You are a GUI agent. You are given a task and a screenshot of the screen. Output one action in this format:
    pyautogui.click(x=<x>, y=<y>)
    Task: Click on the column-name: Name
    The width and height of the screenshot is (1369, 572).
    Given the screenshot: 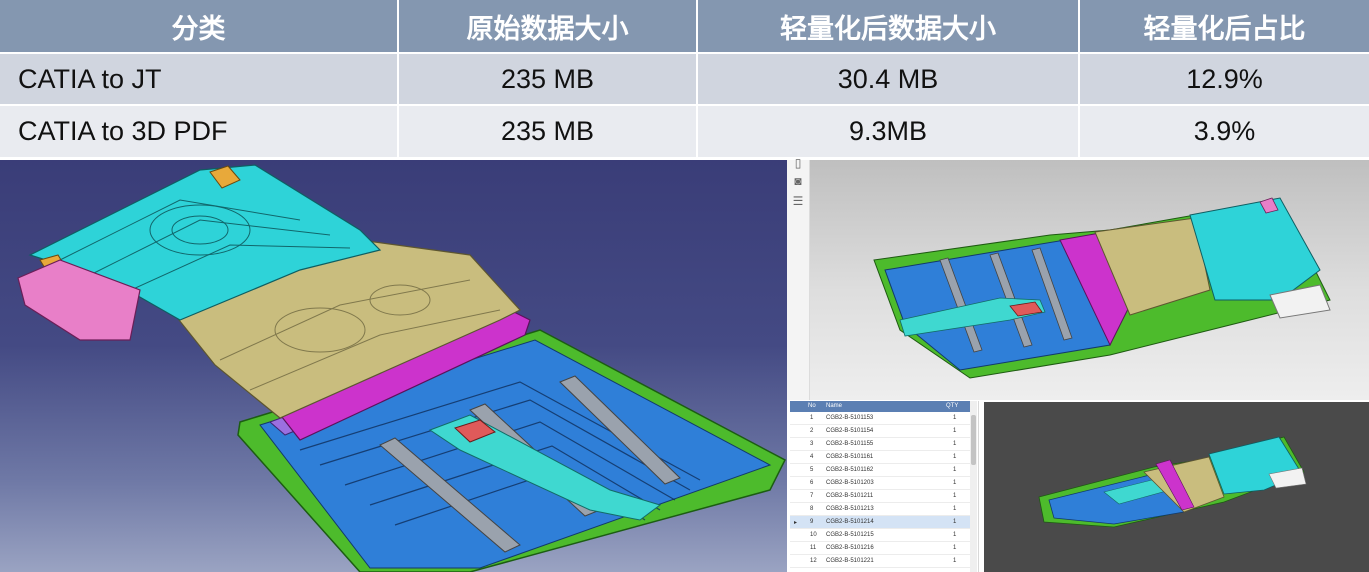 What is the action you would take?
    pyautogui.click(x=834, y=406)
    